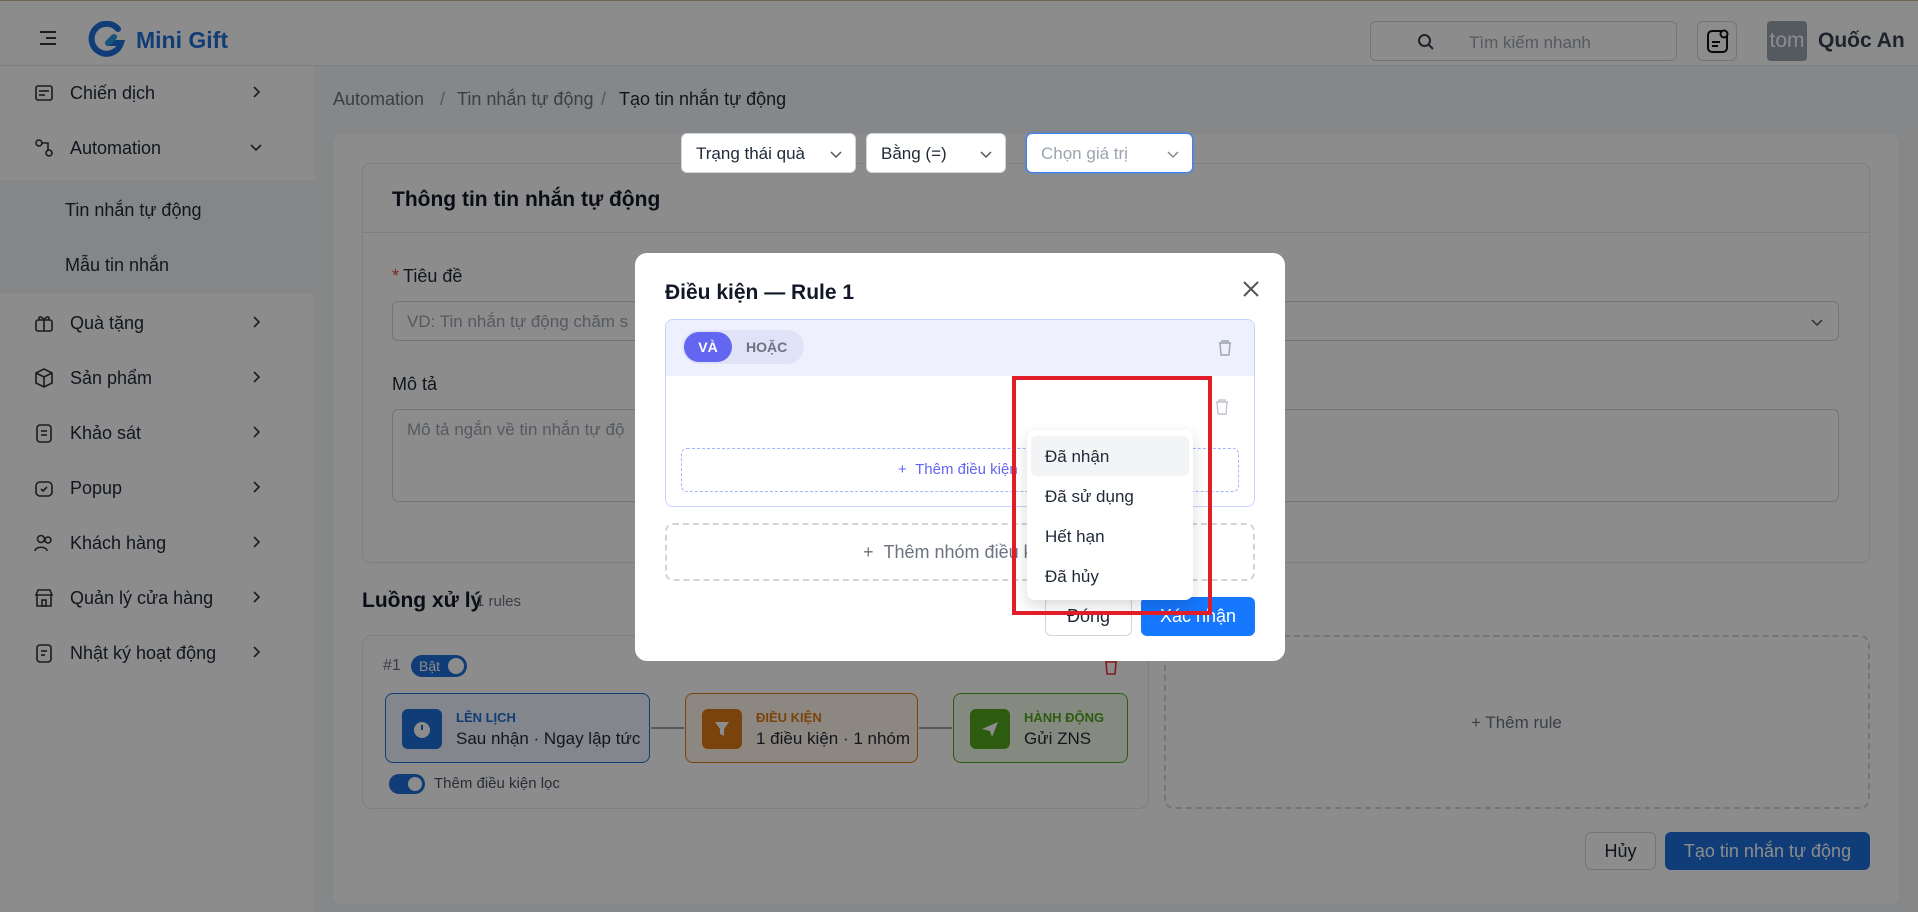 The image size is (1918, 912). What do you see at coordinates (1225, 348) in the screenshot?
I see `delete-group-icon` at bounding box center [1225, 348].